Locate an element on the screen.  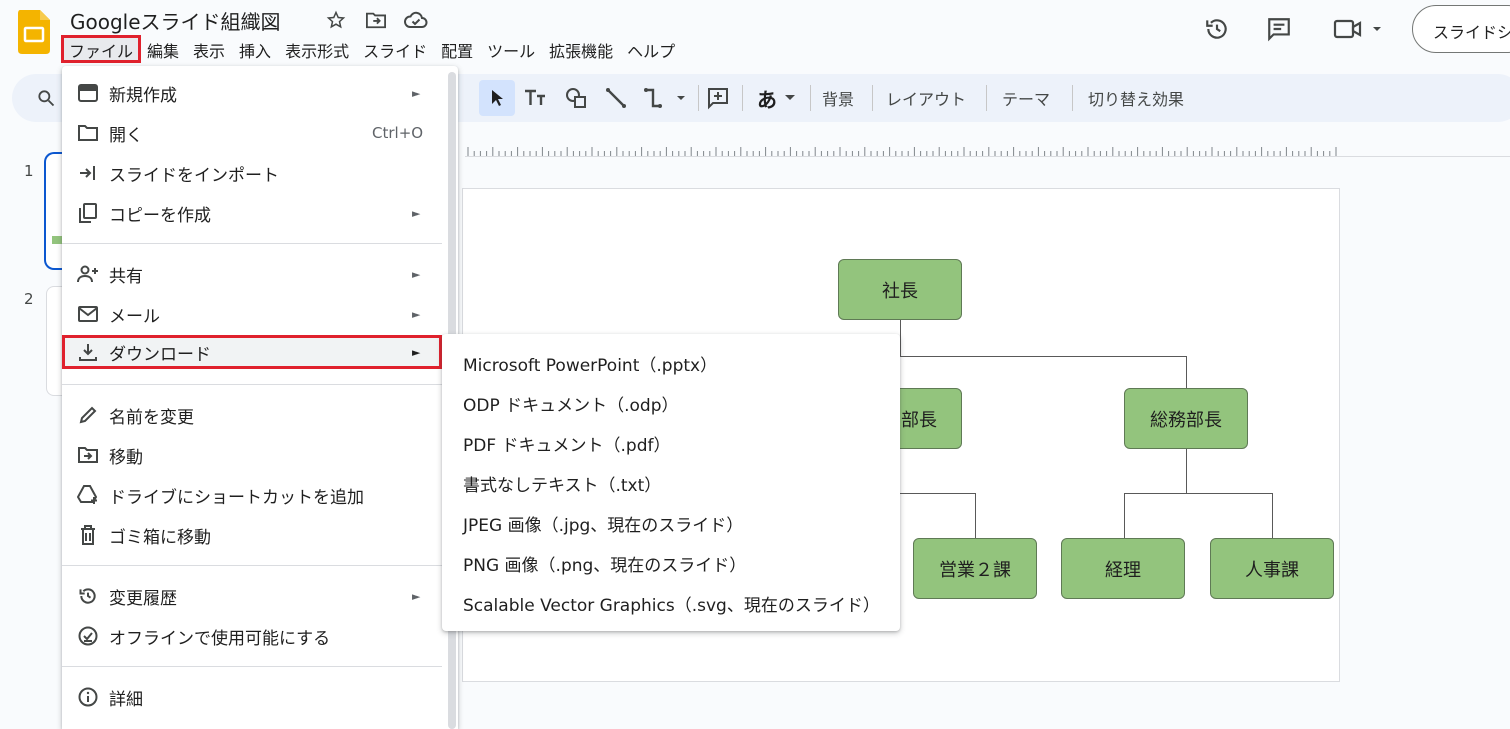
folder-icon is located at coordinates (88, 133).